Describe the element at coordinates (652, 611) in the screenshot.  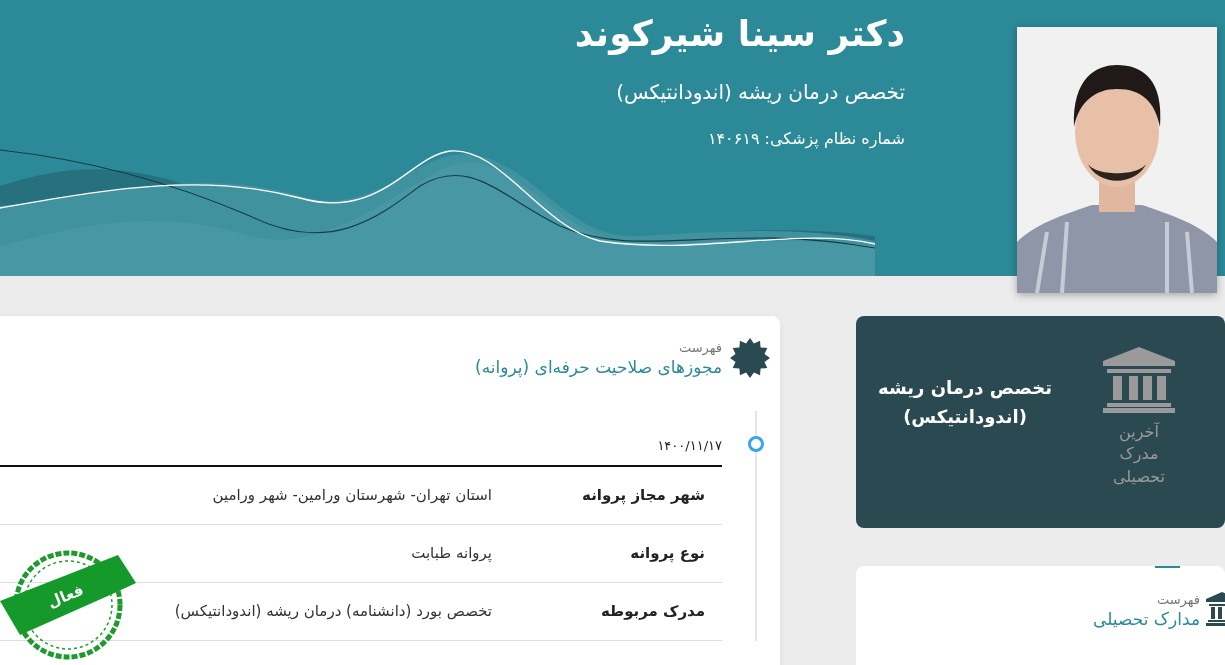
I see `field-label: مدرک مربوطه` at that location.